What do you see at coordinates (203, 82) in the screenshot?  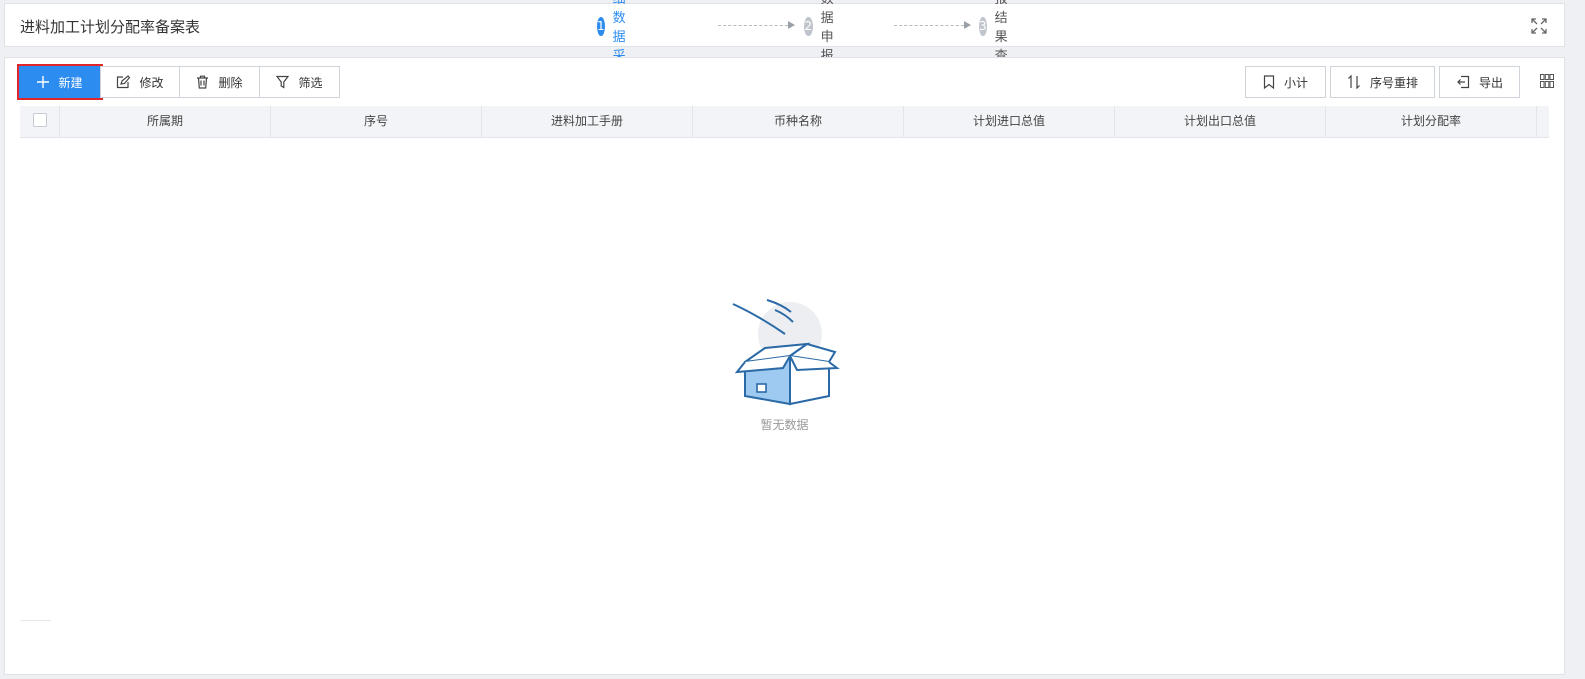 I see `trash-icon` at bounding box center [203, 82].